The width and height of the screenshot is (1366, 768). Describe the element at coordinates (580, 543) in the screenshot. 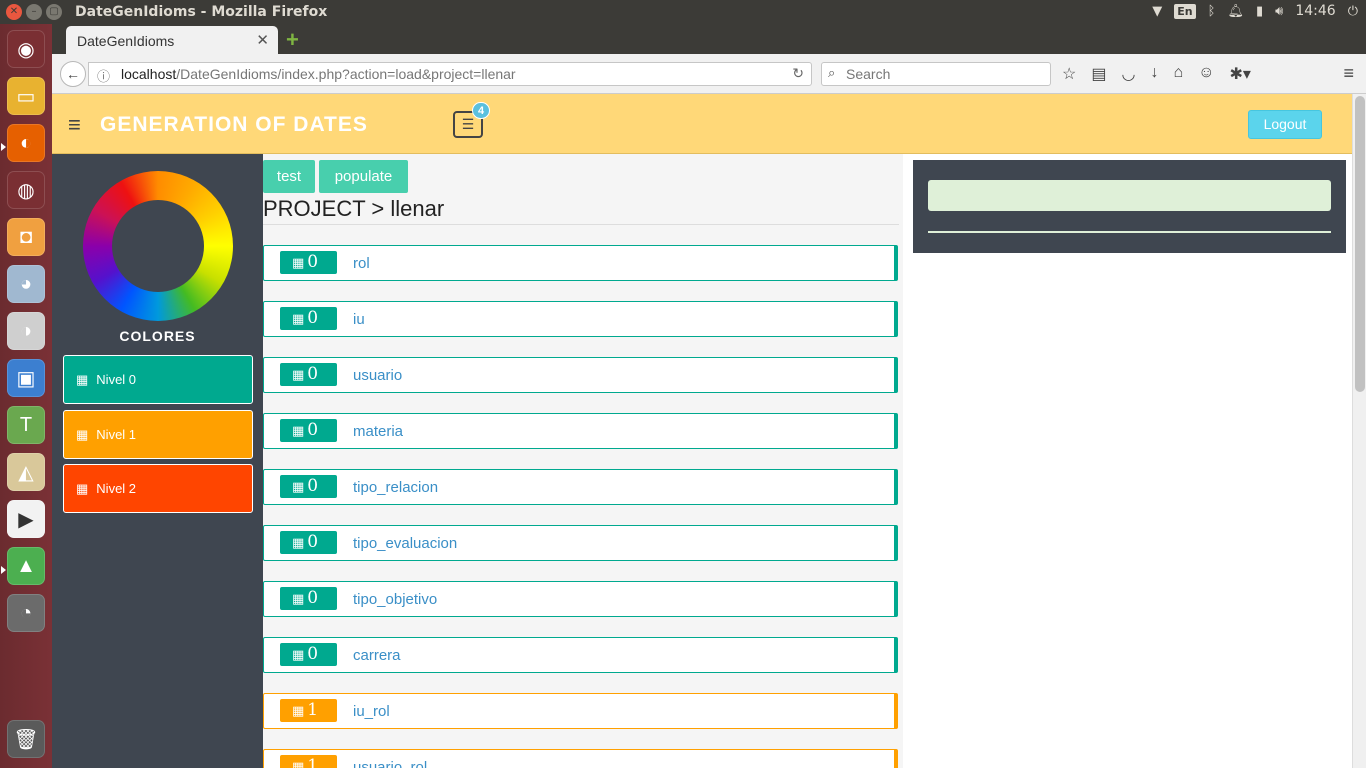

I see `entity-row: ▦ 0 tipo_evaluacion` at that location.